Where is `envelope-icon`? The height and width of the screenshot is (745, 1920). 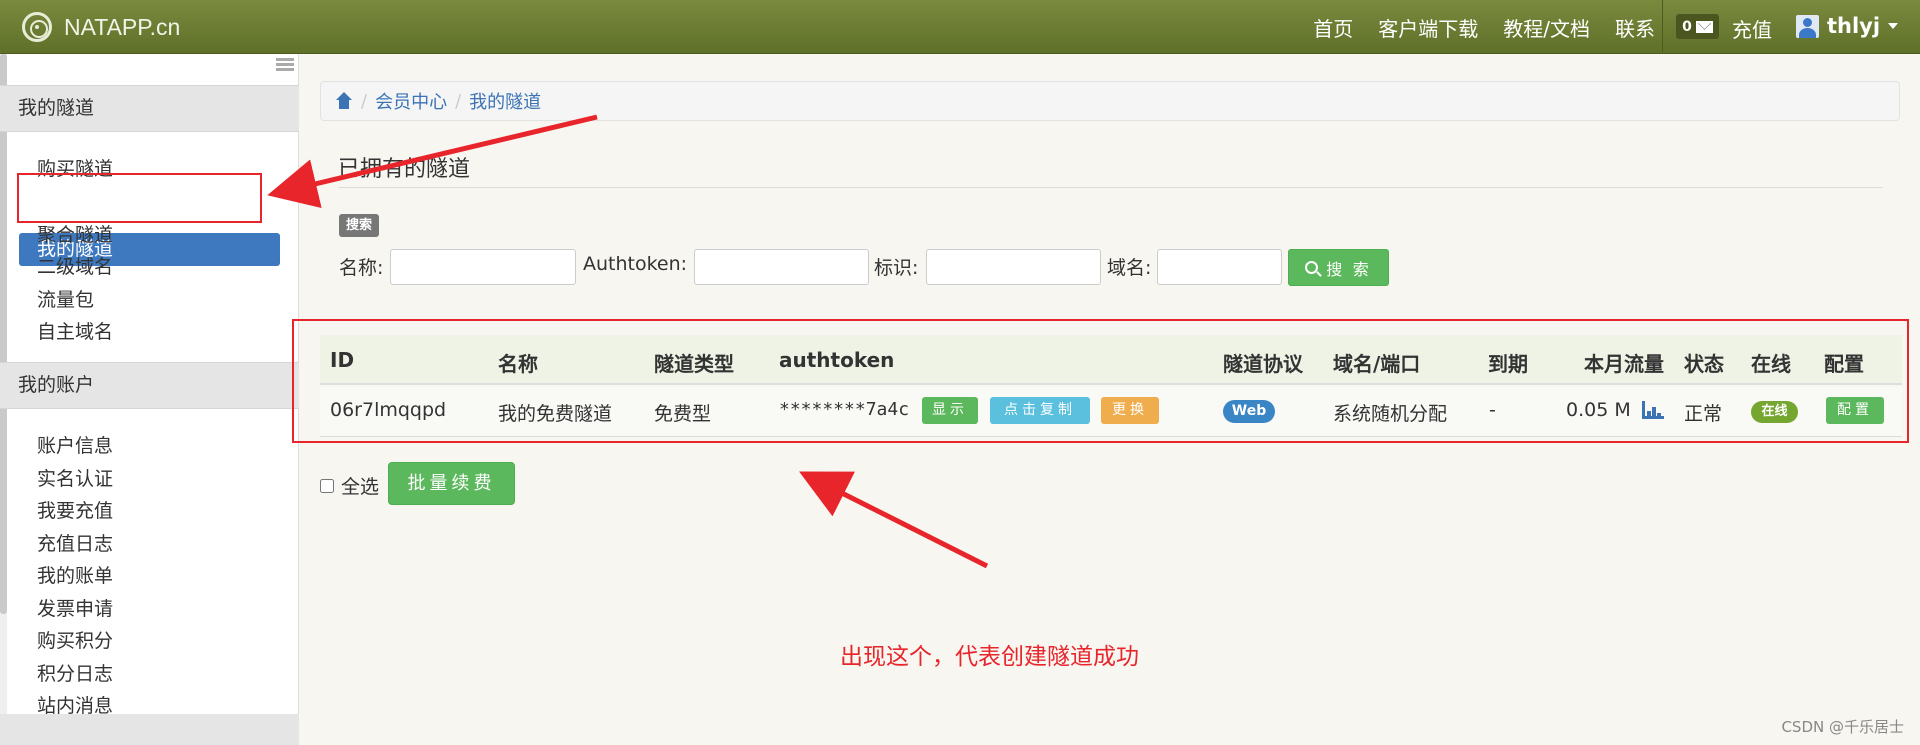
envelope-icon is located at coordinates (1704, 26).